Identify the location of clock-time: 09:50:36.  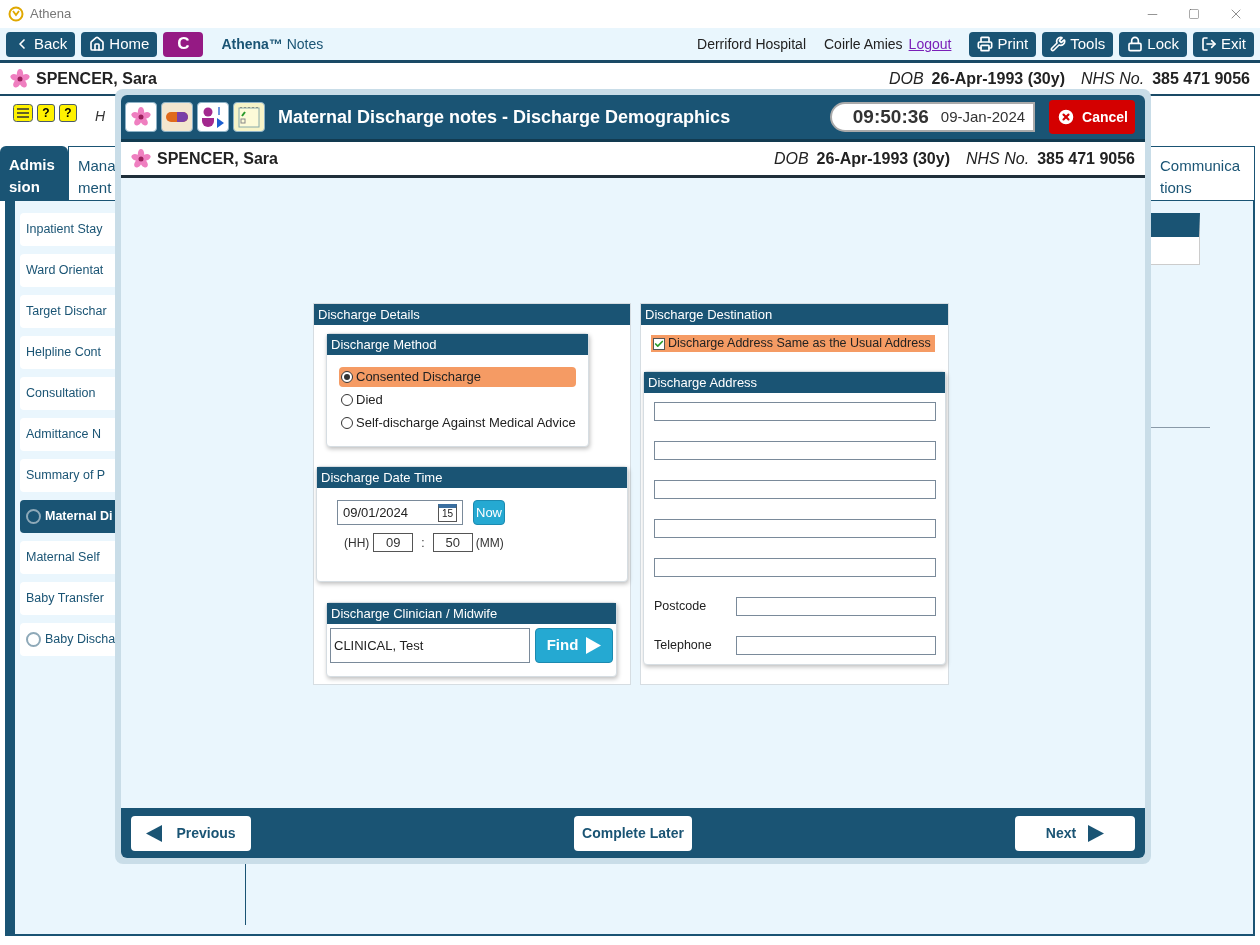
(890, 116).